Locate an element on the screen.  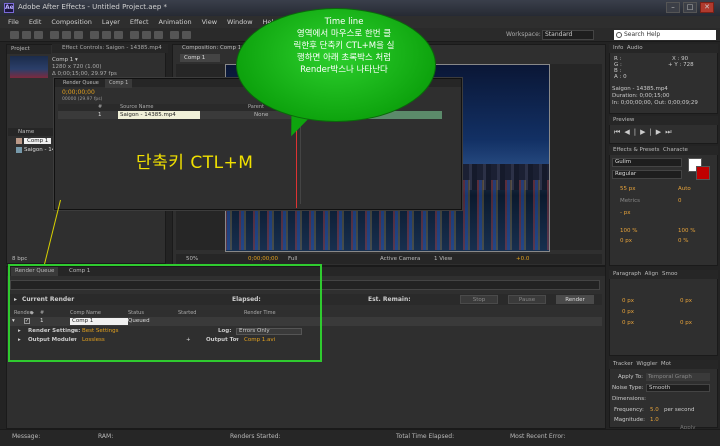
type-tool-icon is located at coordinates (118, 35).